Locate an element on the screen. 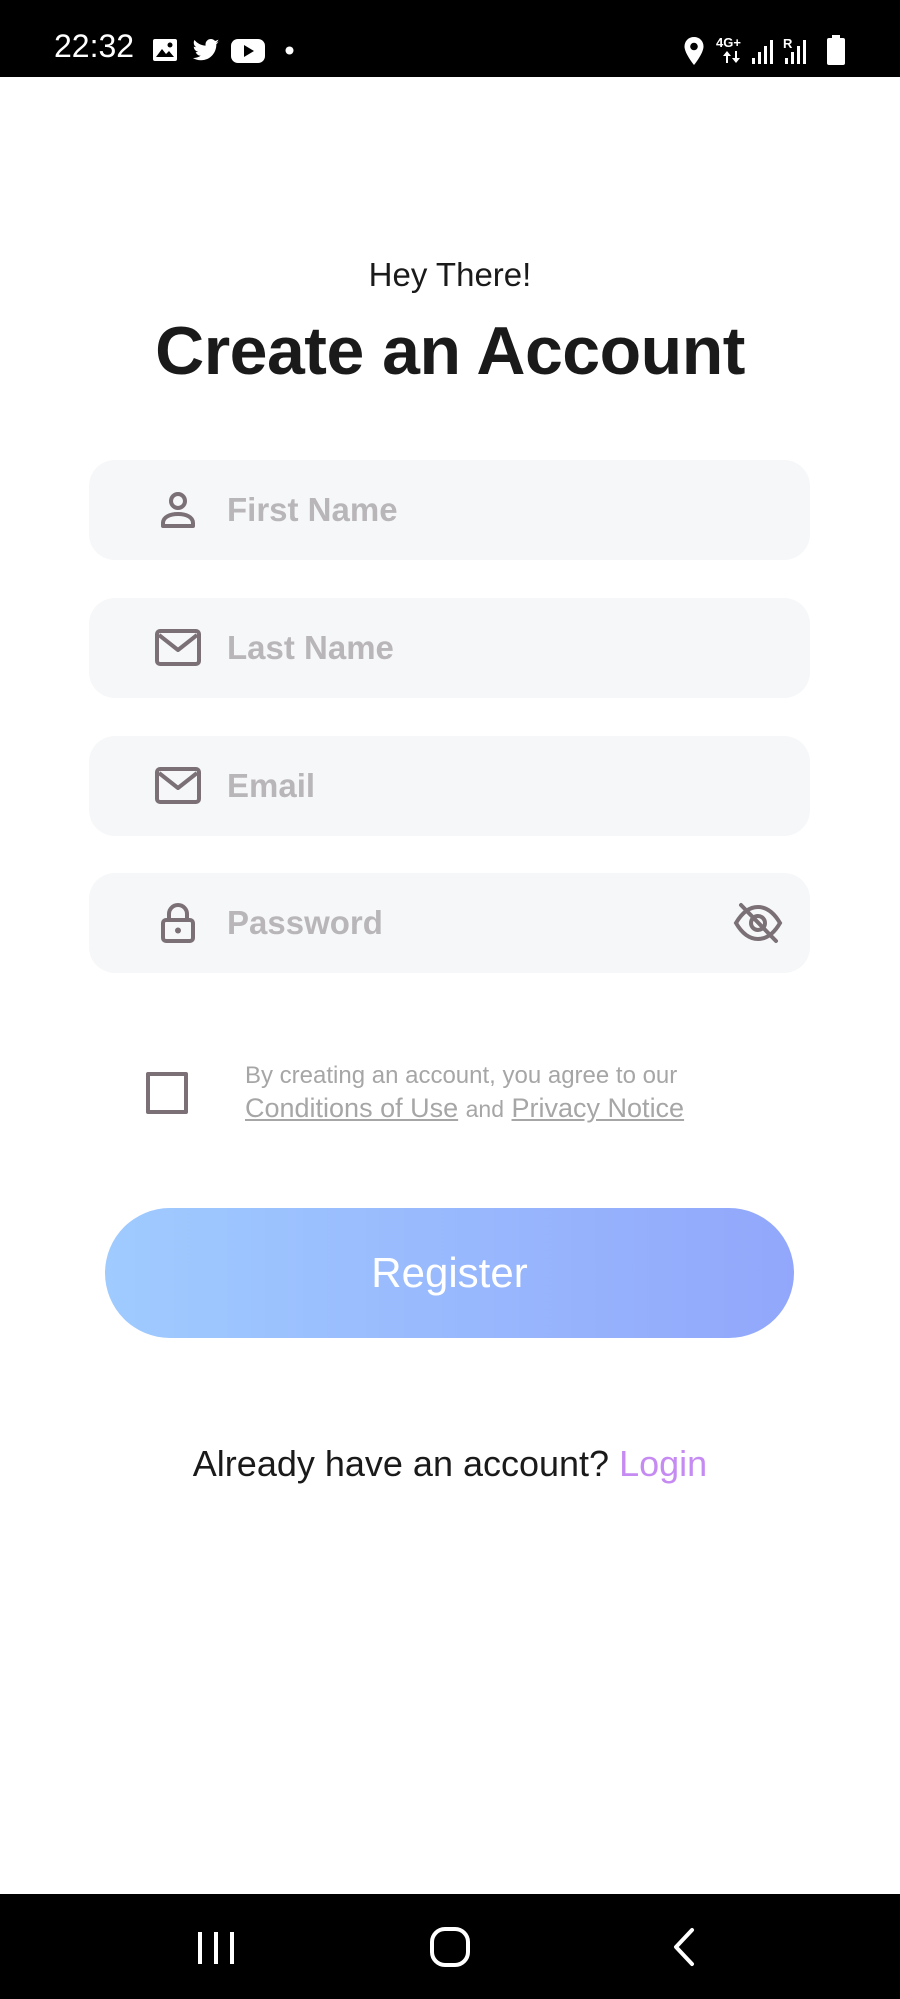 The width and height of the screenshot is (900, 1999). person-icon is located at coordinates (178, 510).